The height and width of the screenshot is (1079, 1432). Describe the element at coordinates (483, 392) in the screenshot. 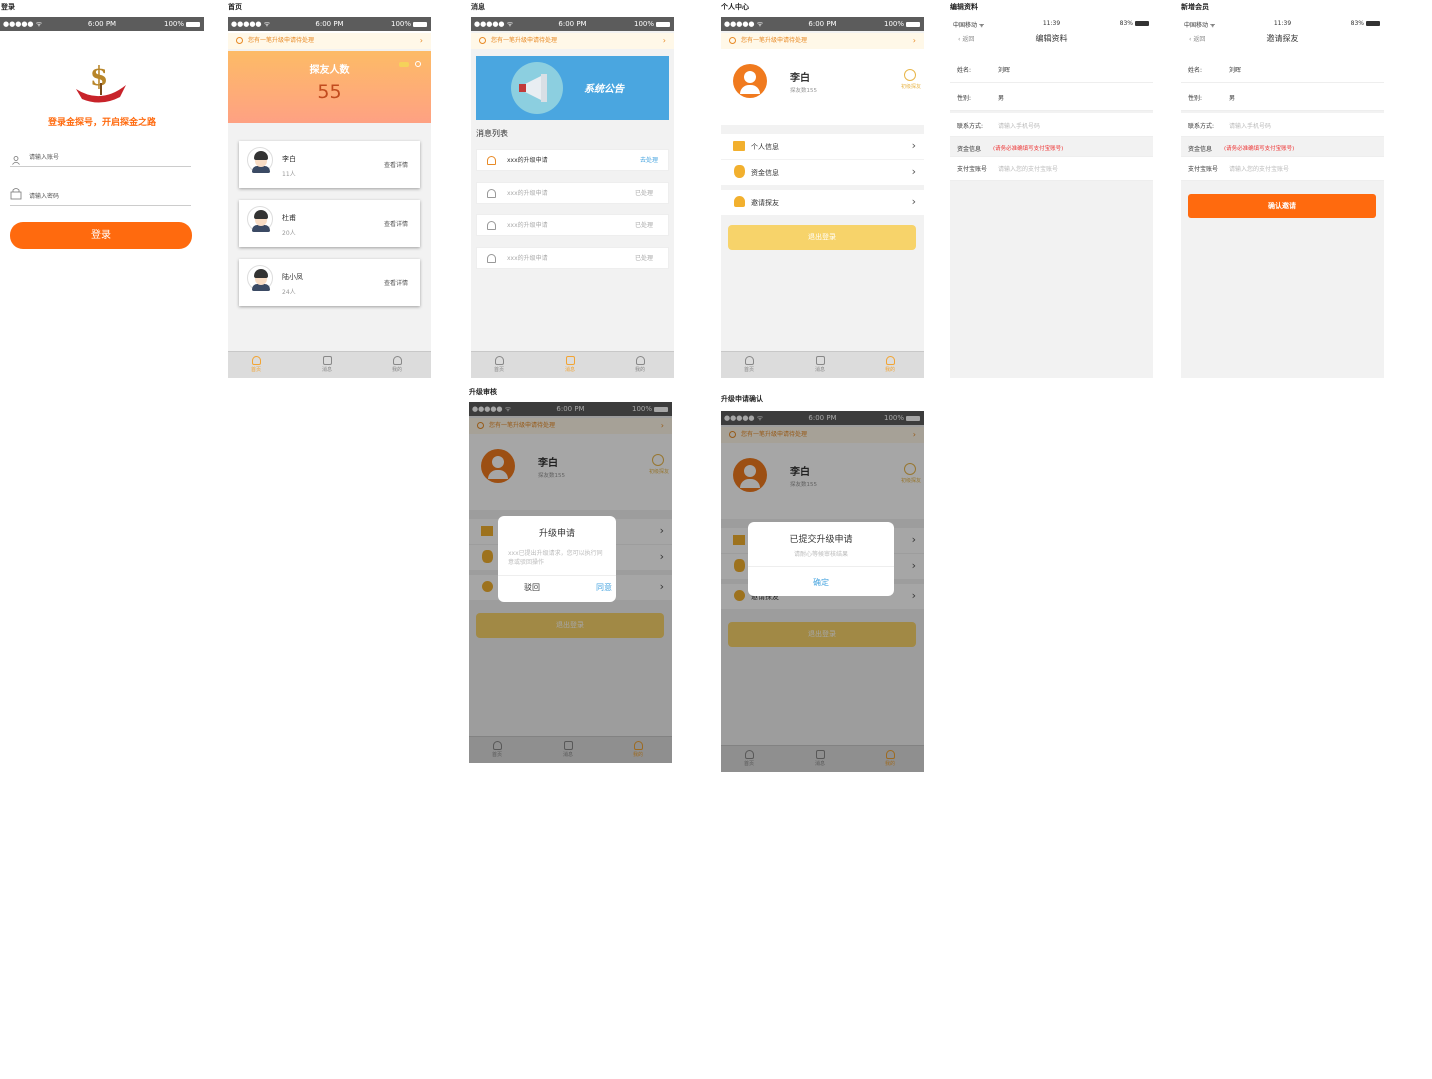

I see `screen-label-review: 升级审核` at that location.